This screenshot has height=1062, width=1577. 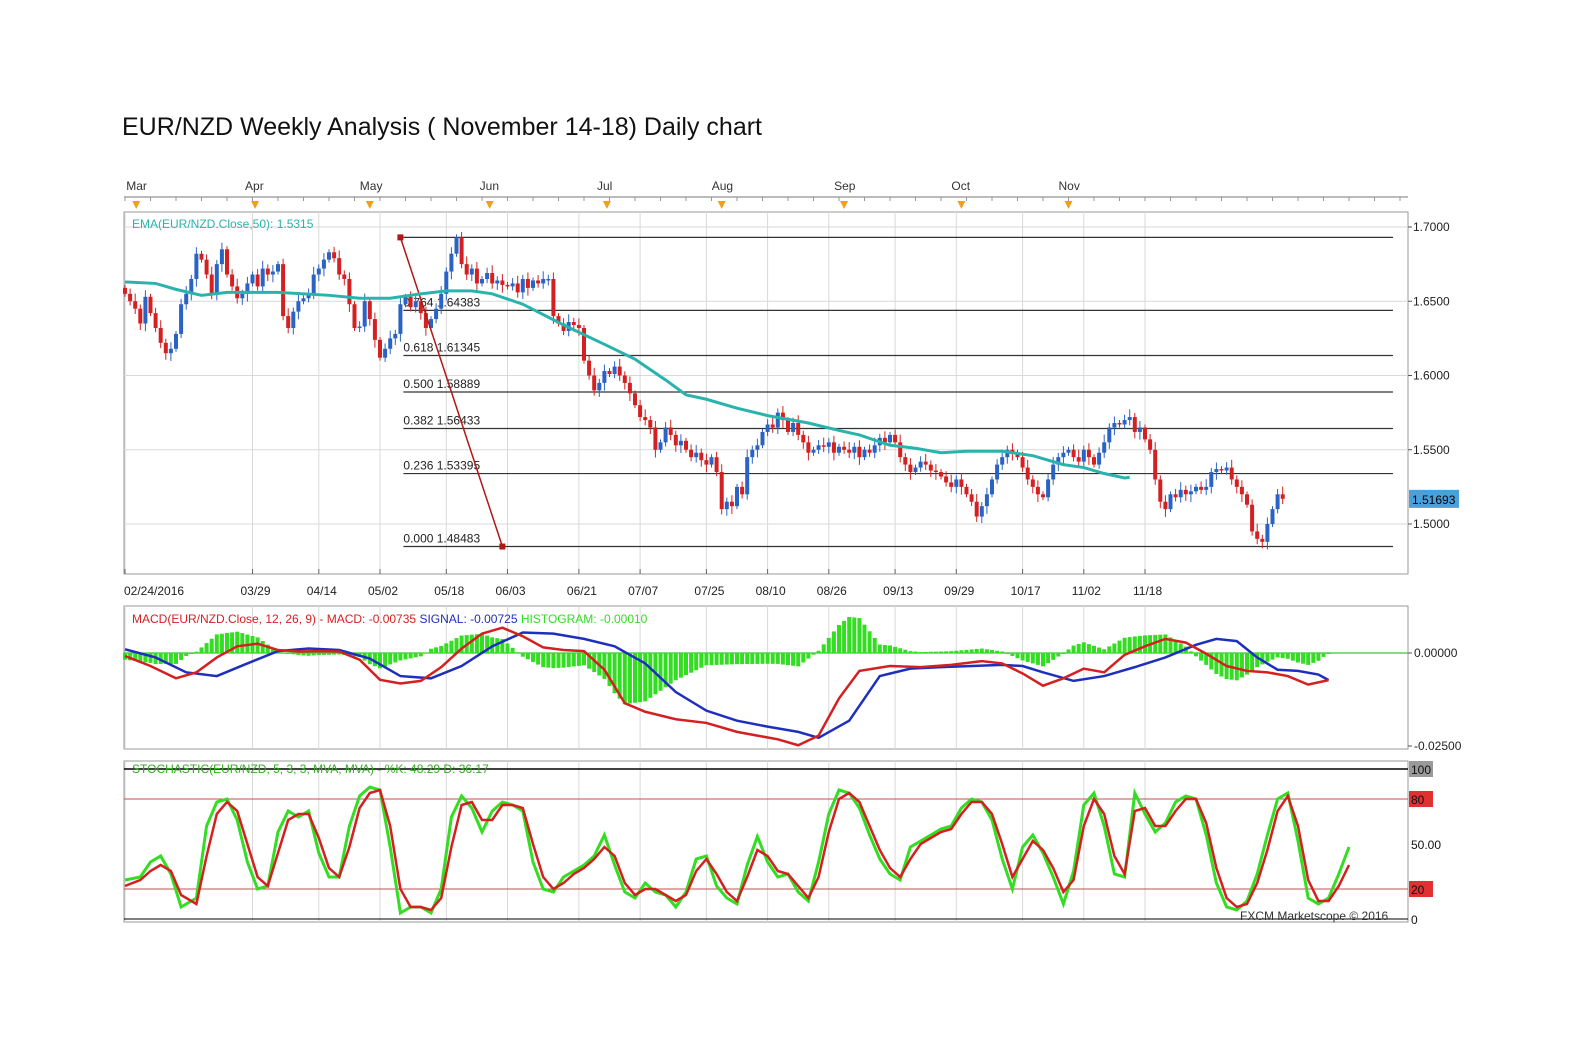 I want to click on date-label: 09/13, so click(x=898, y=591).